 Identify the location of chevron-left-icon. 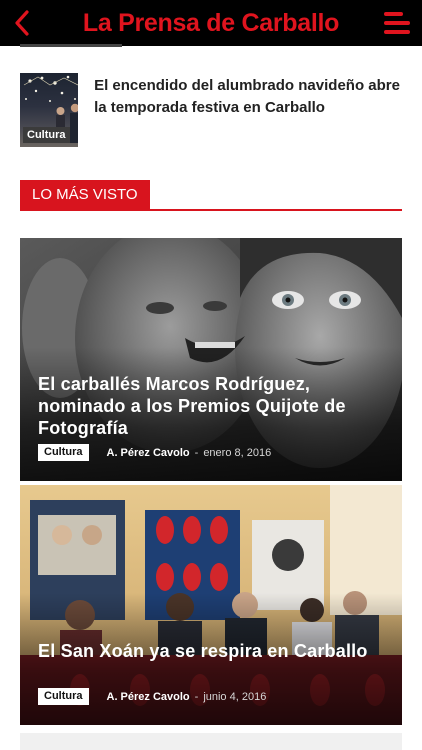
(22, 23).